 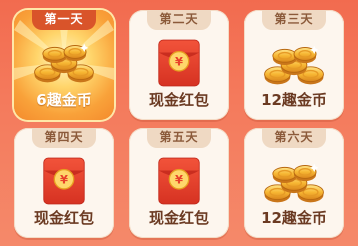 What do you see at coordinates (179, 20) in the screenshot?
I see `day-tab-2: 第二天` at bounding box center [179, 20].